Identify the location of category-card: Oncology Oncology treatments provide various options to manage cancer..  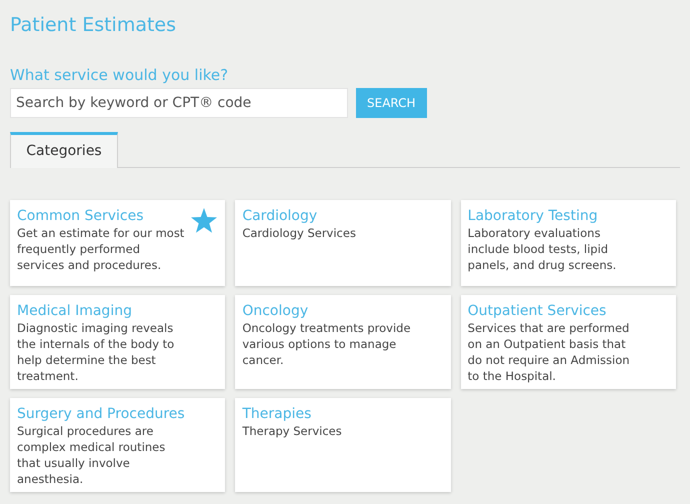
(343, 342).